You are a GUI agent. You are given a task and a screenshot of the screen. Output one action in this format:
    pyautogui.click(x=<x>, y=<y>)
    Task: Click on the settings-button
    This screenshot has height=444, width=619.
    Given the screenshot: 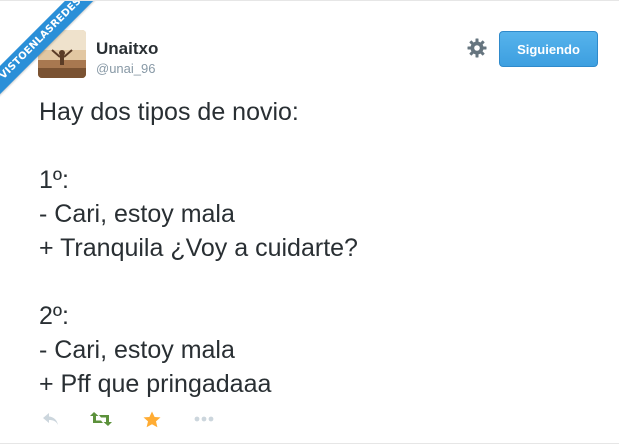 What is the action you would take?
    pyautogui.click(x=477, y=48)
    